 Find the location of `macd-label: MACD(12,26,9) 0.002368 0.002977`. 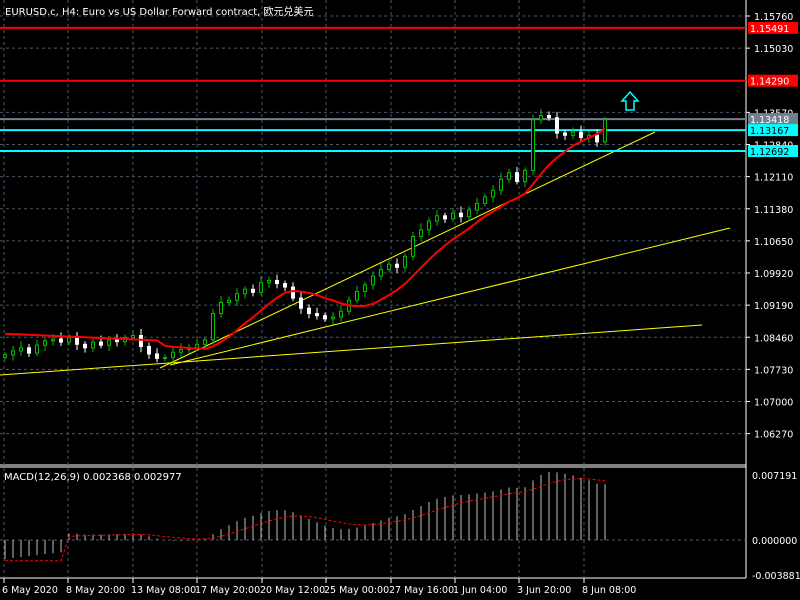

macd-label: MACD(12,26,9) 0.002368 0.002977 is located at coordinates (93, 477).